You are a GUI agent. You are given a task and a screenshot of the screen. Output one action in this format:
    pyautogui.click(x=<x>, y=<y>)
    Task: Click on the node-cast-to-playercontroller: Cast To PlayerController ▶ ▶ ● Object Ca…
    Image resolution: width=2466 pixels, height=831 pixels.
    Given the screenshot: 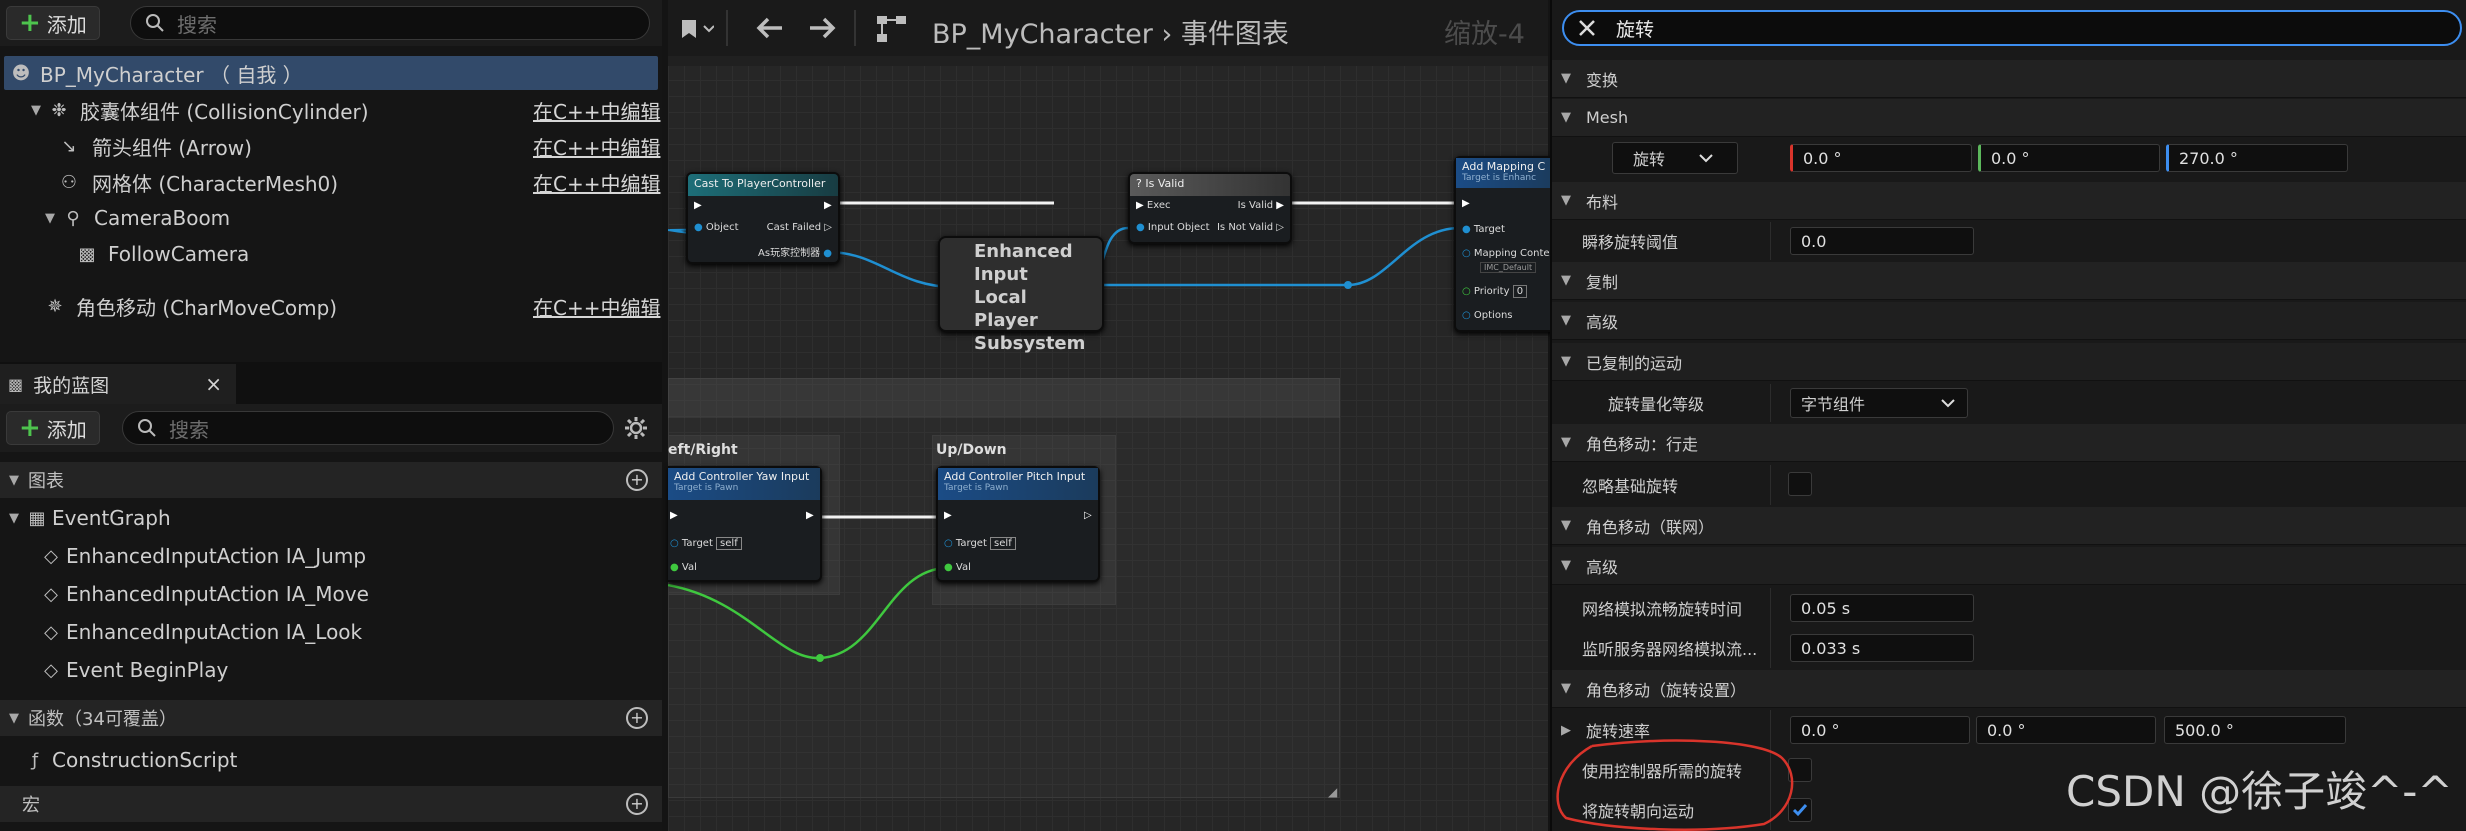 What is the action you would take?
    pyautogui.click(x=763, y=218)
    